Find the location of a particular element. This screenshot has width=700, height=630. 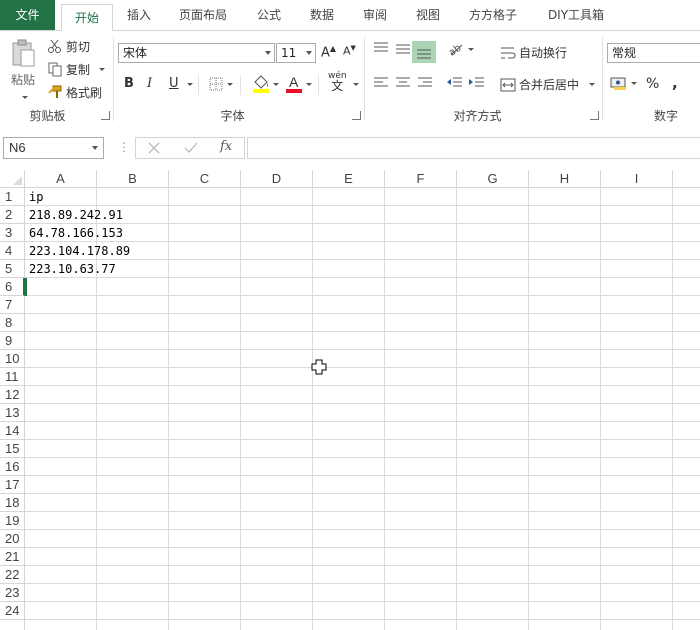

column-header-b: B is located at coordinates (133, 179).